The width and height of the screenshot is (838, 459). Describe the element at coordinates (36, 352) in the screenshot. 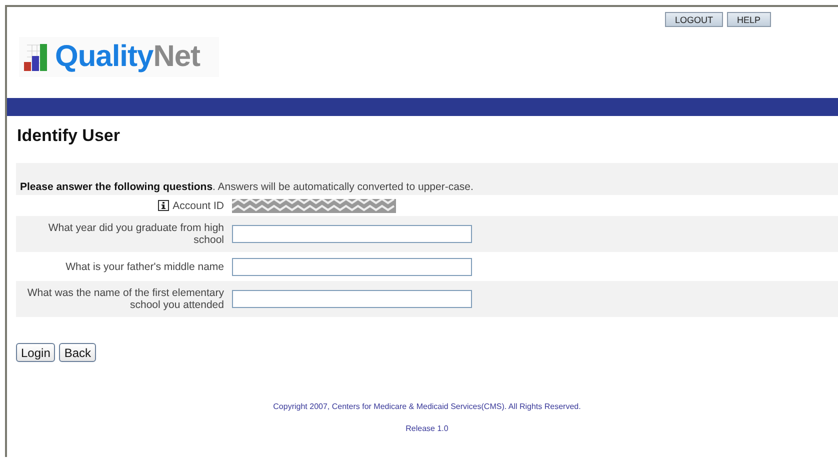

I see `form-button: Login` at that location.